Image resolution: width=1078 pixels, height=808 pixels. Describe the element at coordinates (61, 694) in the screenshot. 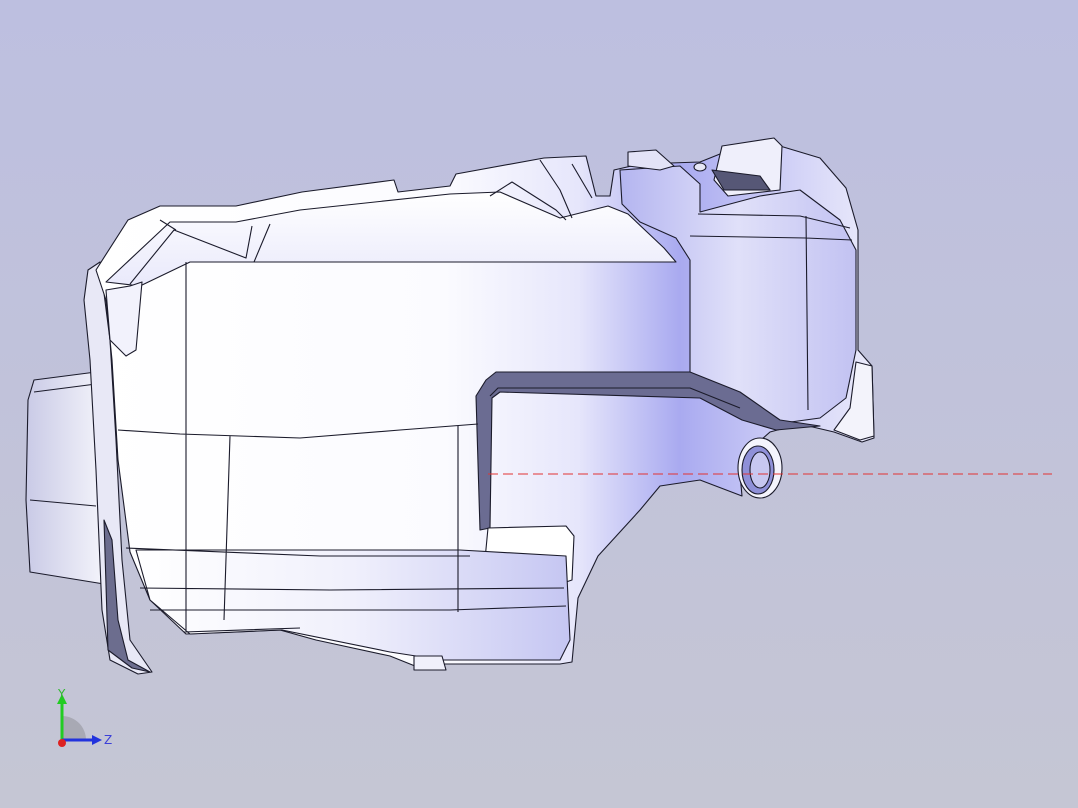

I see `y-axis-label: Y` at that location.